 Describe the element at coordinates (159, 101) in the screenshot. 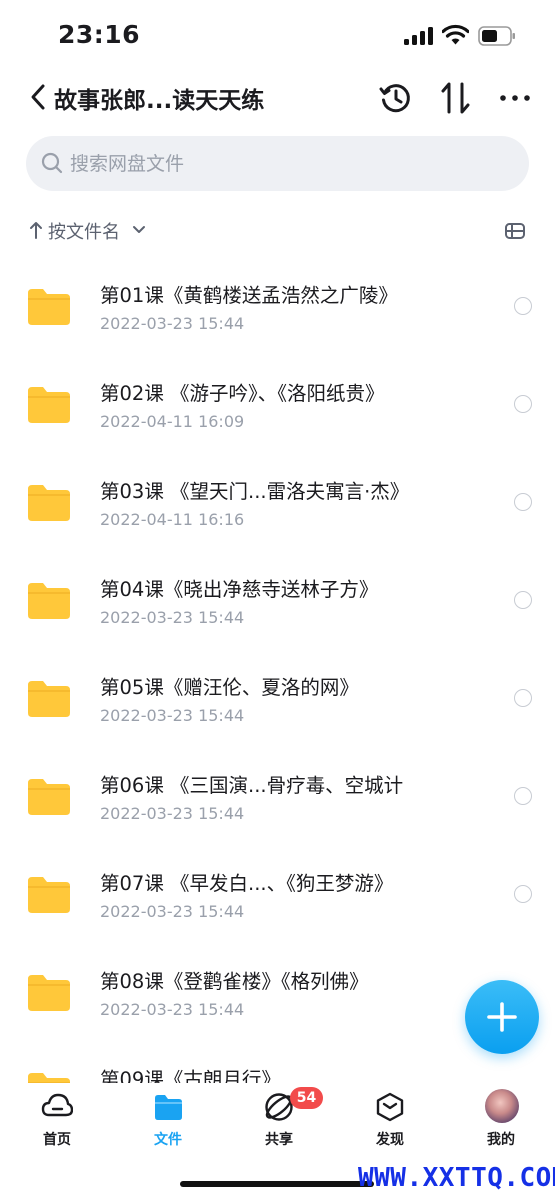

I see `page-title: 故事张郎...读天天练` at that location.